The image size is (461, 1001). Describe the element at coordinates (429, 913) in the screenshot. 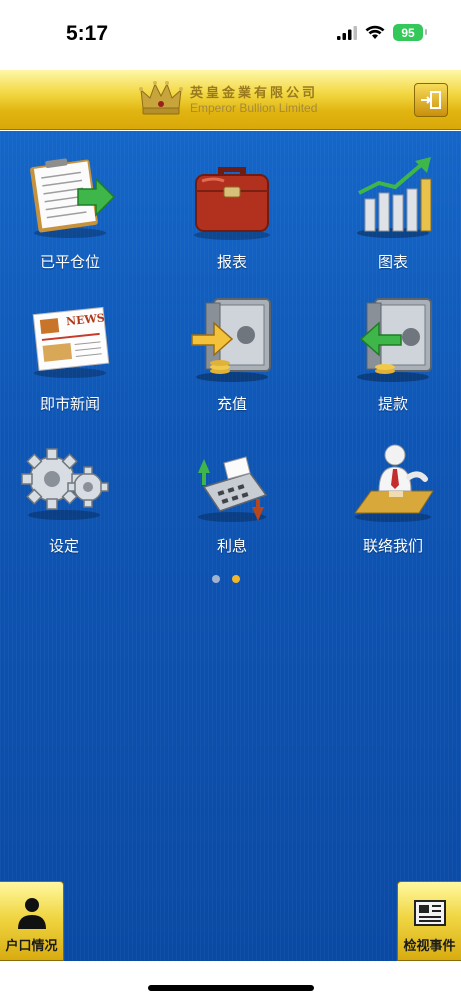

I see `document-list-icon` at that location.